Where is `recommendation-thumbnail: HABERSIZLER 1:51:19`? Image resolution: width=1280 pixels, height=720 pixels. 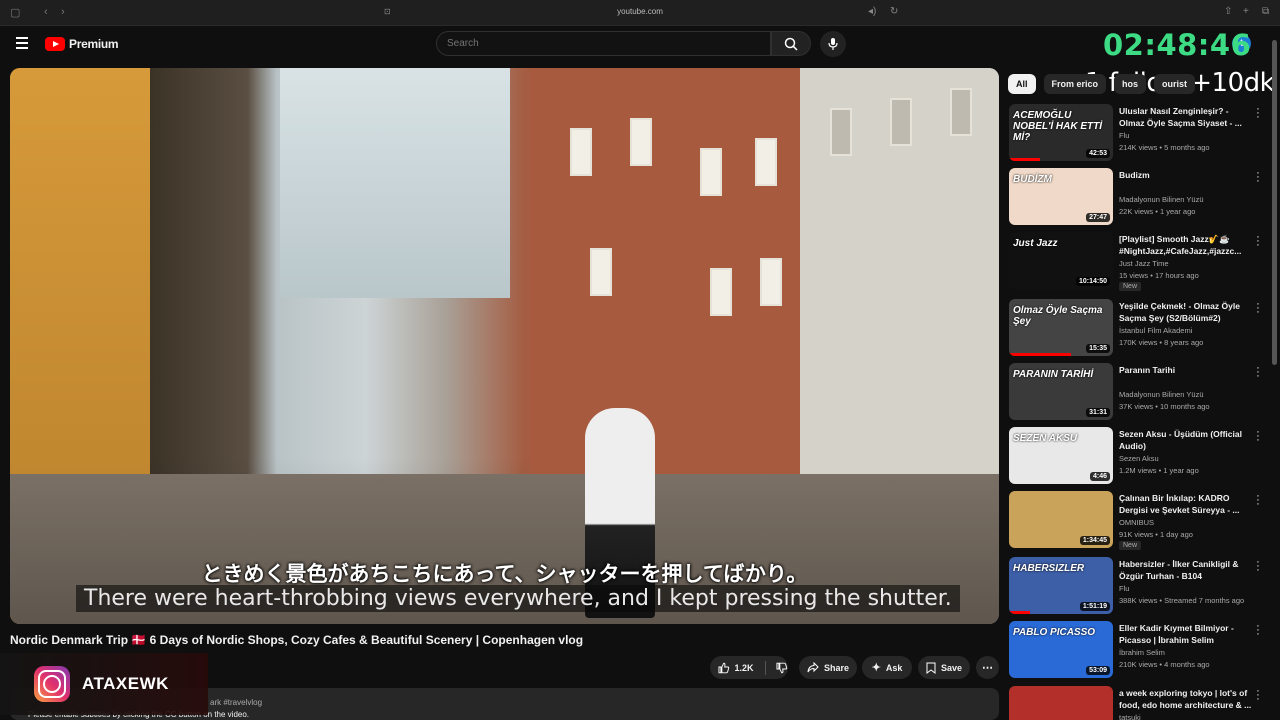 recommendation-thumbnail: HABERSIZLER 1:51:19 is located at coordinates (1061, 585).